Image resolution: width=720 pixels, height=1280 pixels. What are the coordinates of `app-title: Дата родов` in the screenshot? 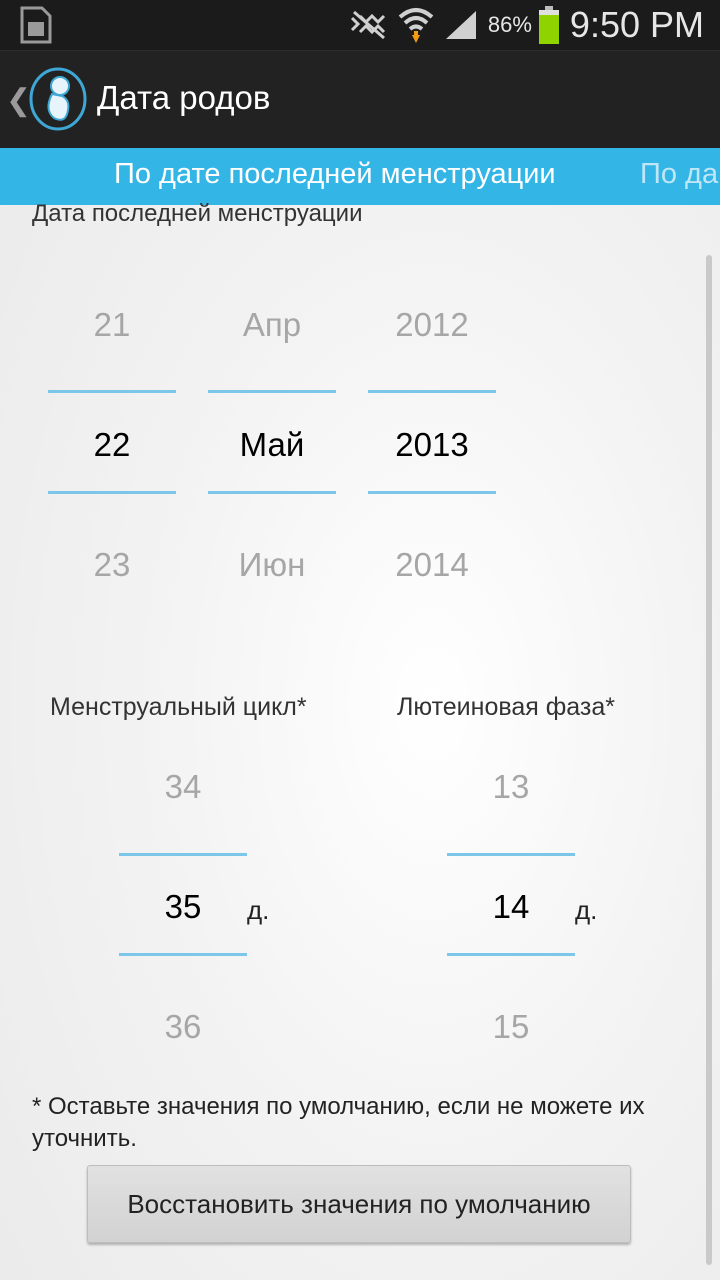 It's located at (184, 97).